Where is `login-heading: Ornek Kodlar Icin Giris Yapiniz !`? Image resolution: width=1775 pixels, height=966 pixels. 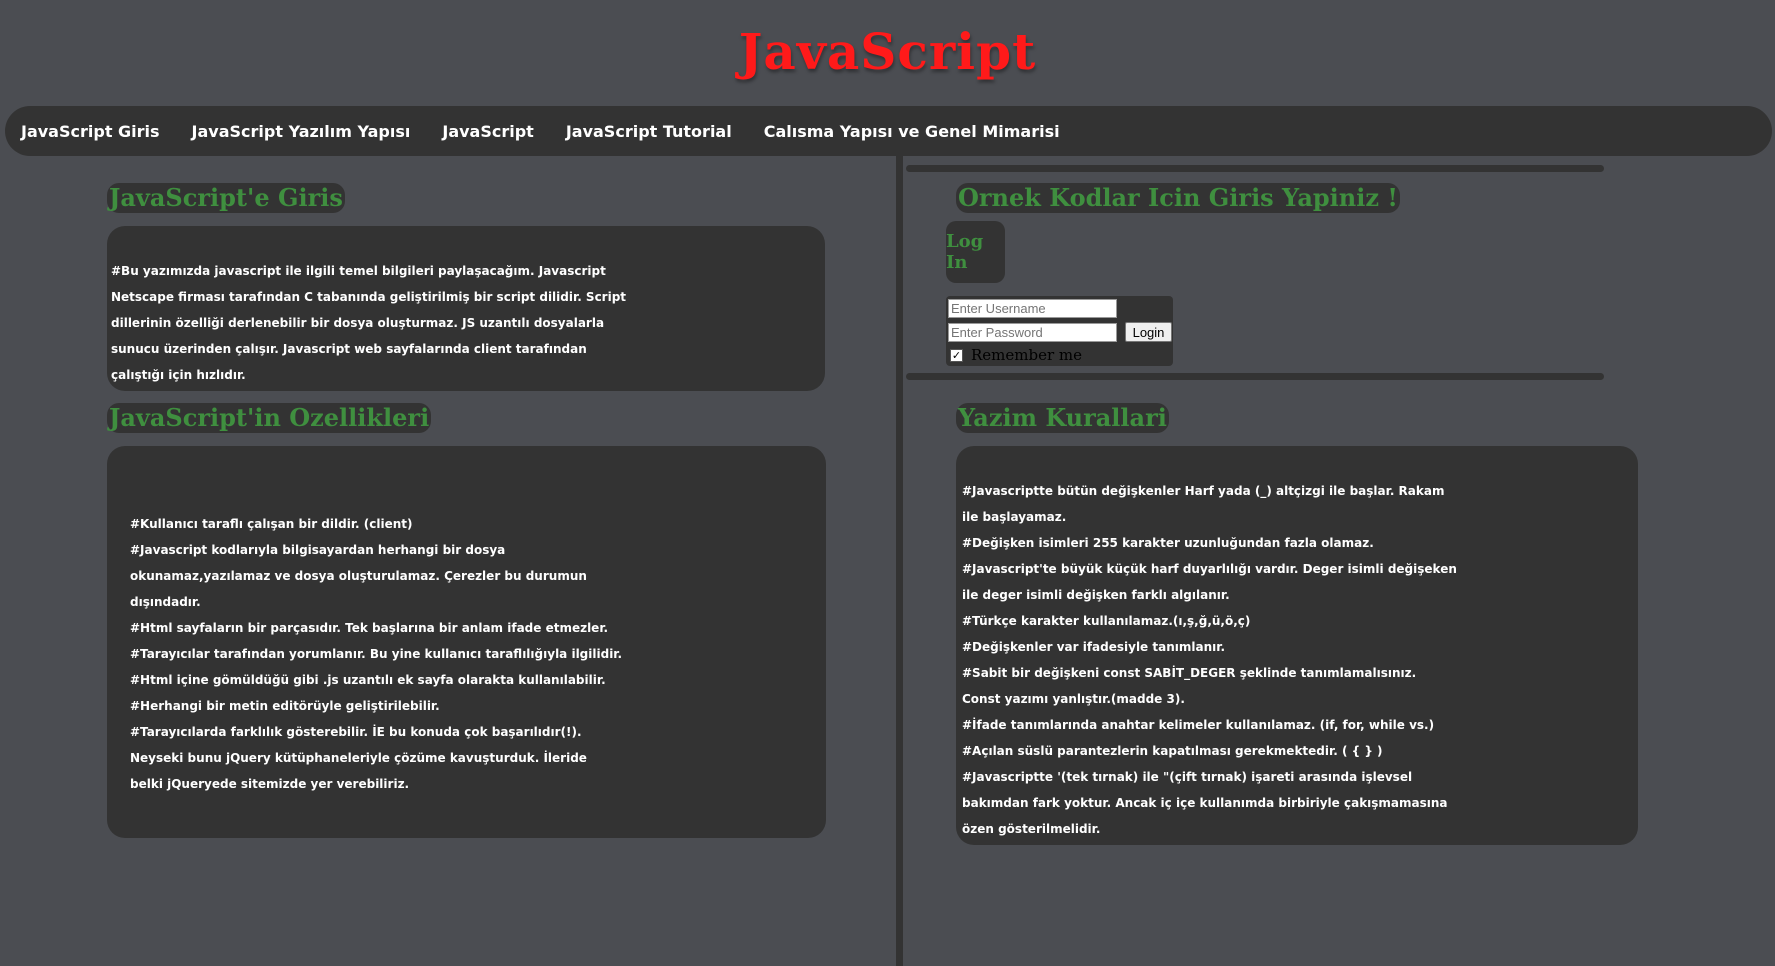 login-heading: Ornek Kodlar Icin Giris Yapiniz ! is located at coordinates (1178, 198).